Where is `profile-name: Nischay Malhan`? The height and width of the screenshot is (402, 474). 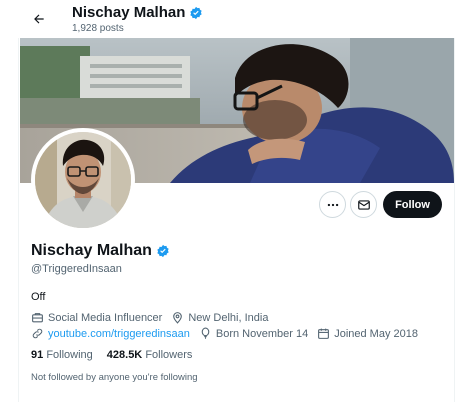 profile-name: Nischay Malhan is located at coordinates (100, 251).